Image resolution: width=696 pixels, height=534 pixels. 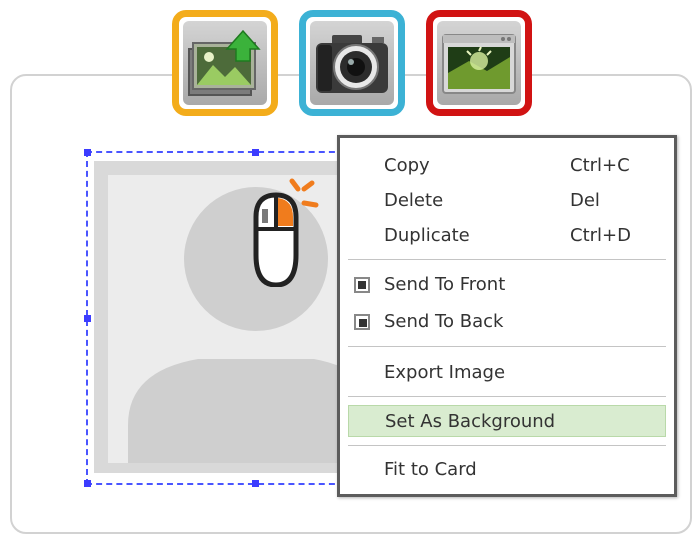 I want to click on menu-item-label: Delete, so click(x=414, y=200).